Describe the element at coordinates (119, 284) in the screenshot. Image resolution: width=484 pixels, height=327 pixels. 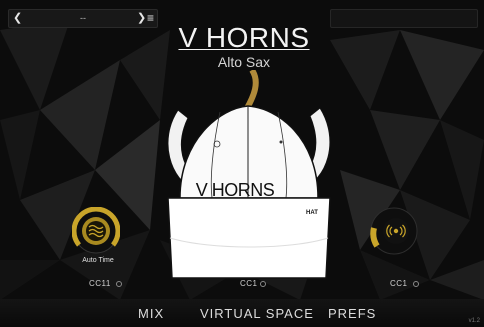
I see `cc-learn-left` at that location.